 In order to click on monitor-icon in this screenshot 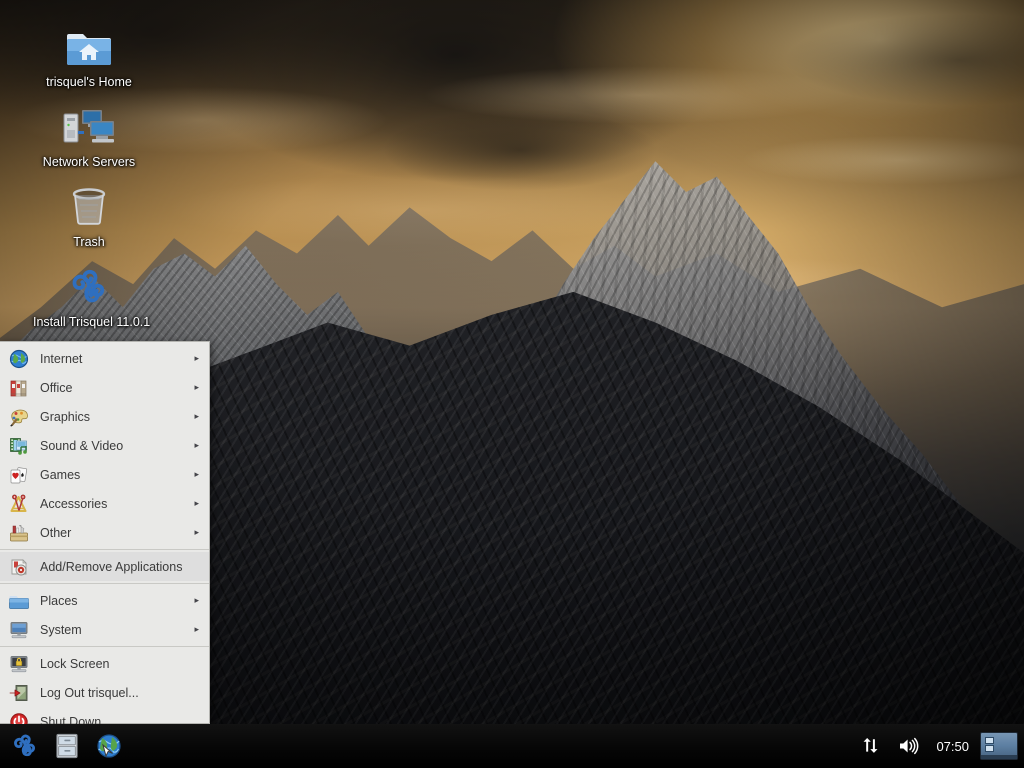, I will do `click(19, 630)`.